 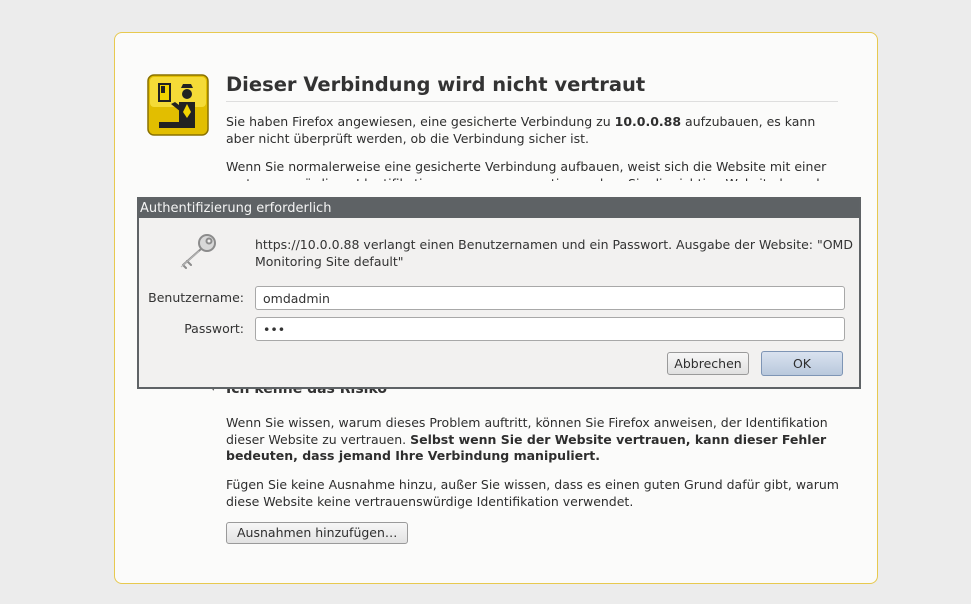 I want to click on username-label: Benutzername:, so click(x=196, y=297).